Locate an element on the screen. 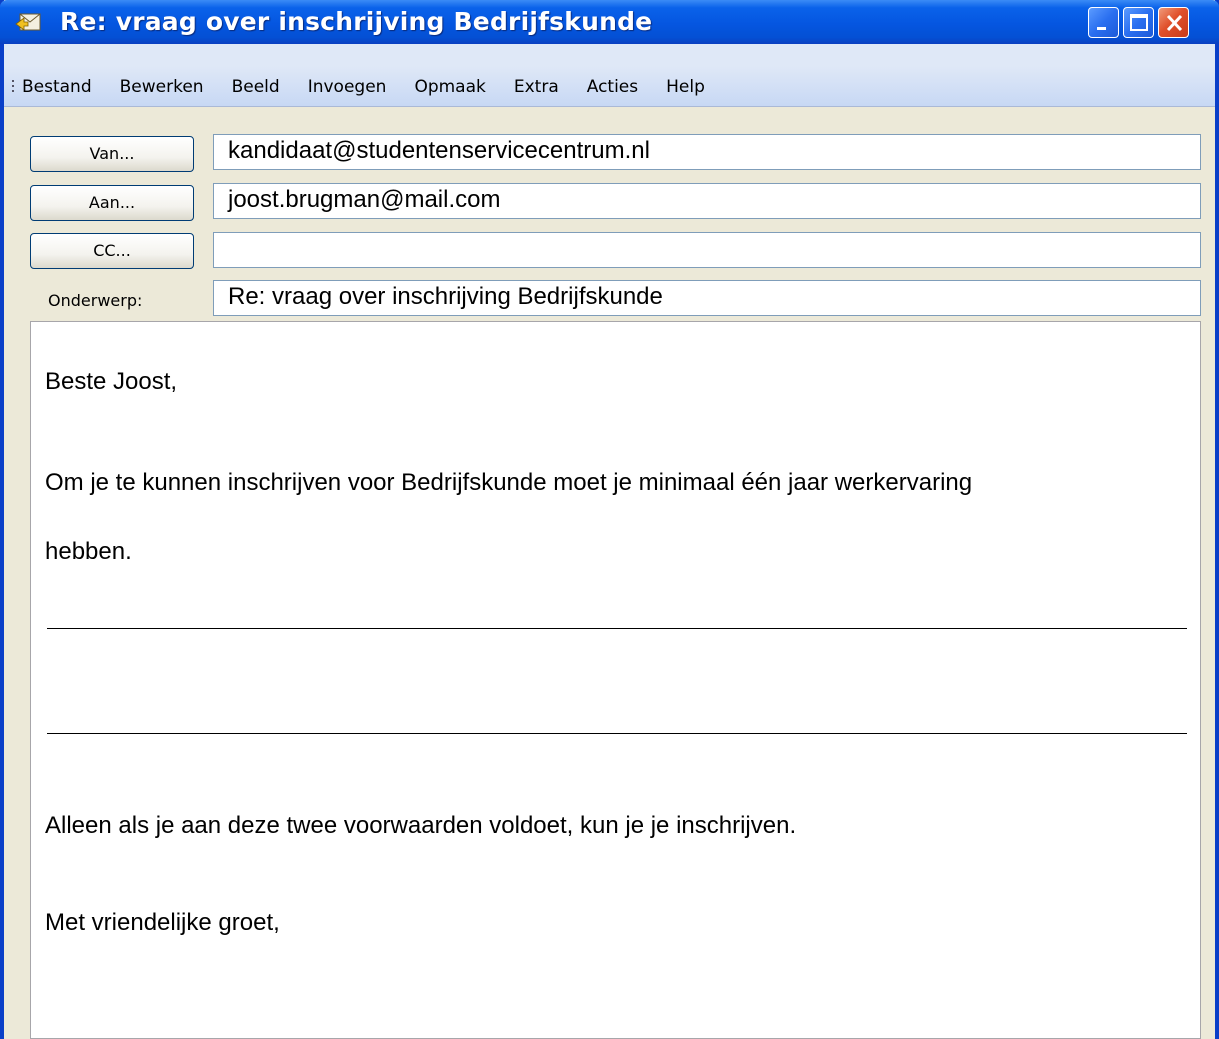  close-button is located at coordinates (1173, 22).